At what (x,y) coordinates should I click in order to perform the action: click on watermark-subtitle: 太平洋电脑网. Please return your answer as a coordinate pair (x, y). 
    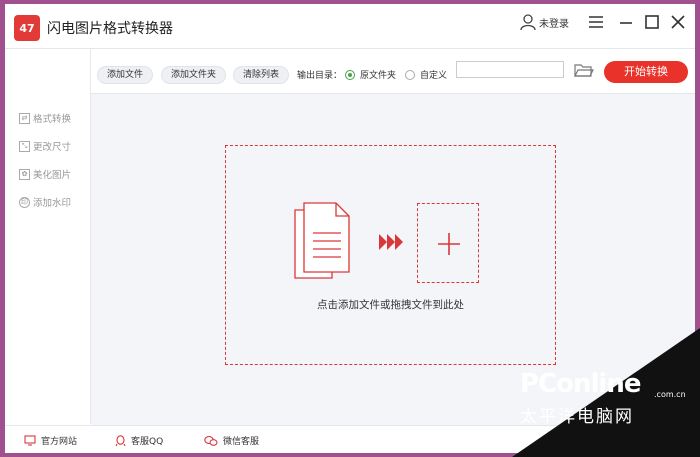
    Looking at the image, I should click on (577, 417).